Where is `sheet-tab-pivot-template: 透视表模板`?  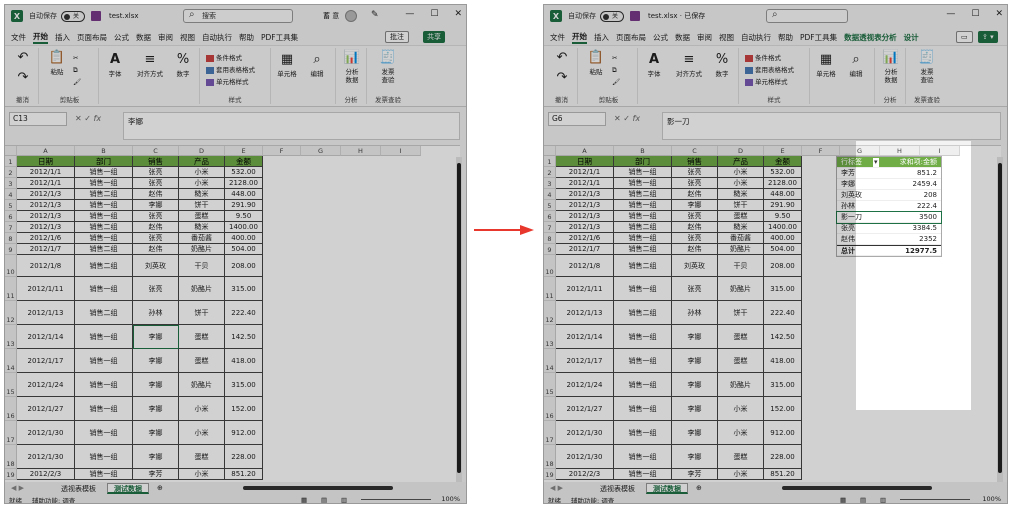
sheet-tab-pivot-template: 透视表模板 is located at coordinates (617, 488).